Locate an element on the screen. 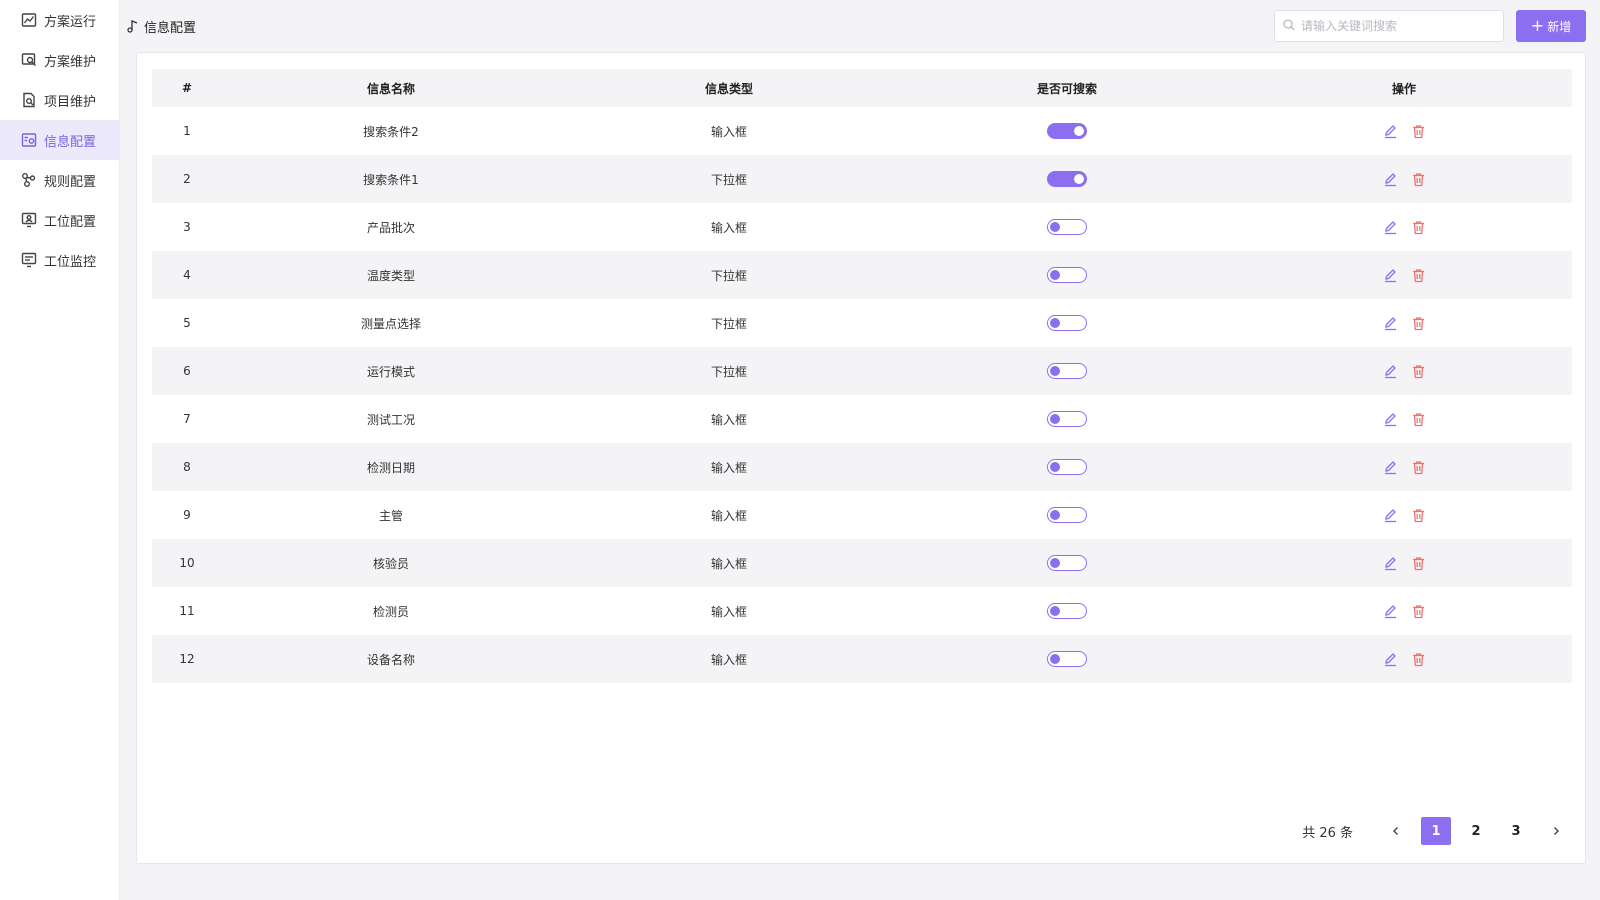  sidebar-item-label: 规则配置 is located at coordinates (70, 182).